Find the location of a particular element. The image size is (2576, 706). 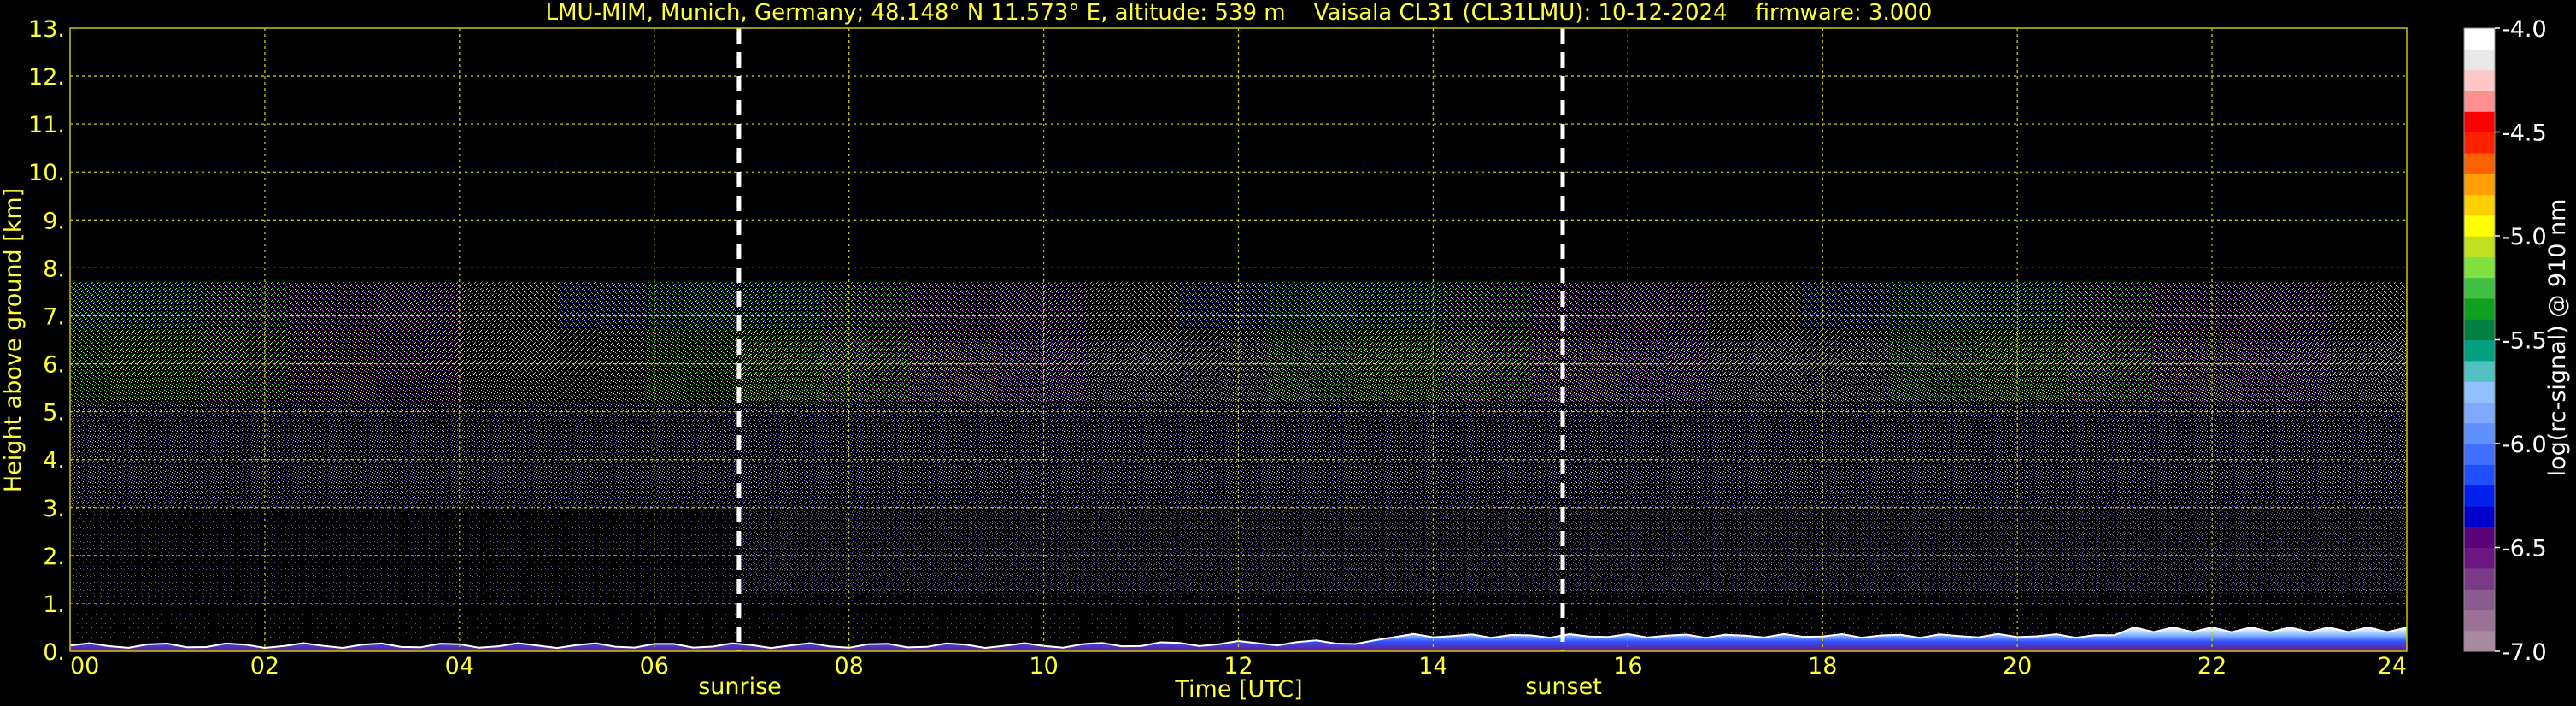

y-tick-label: 12. is located at coordinates (46, 77).